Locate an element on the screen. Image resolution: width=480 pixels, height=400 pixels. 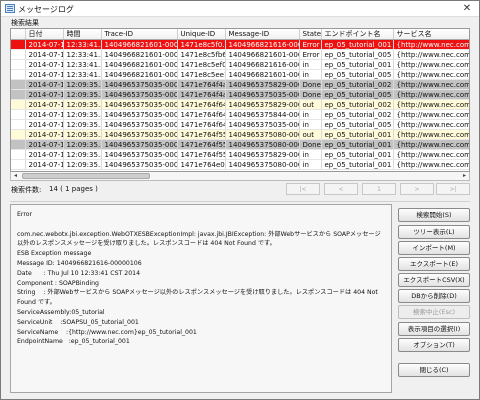
tree-view-button: ツリー表示(L) is located at coordinates (434, 232).